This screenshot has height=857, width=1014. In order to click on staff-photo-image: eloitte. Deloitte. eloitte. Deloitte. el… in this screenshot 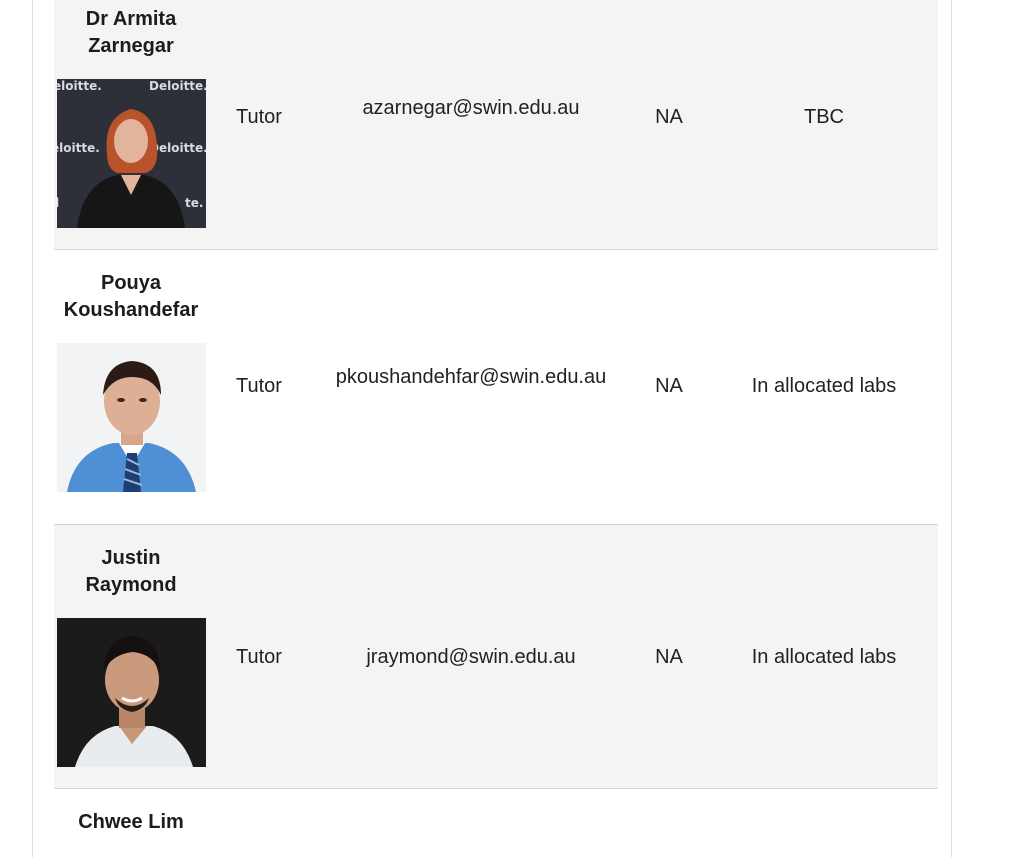, I will do `click(131, 153)`.